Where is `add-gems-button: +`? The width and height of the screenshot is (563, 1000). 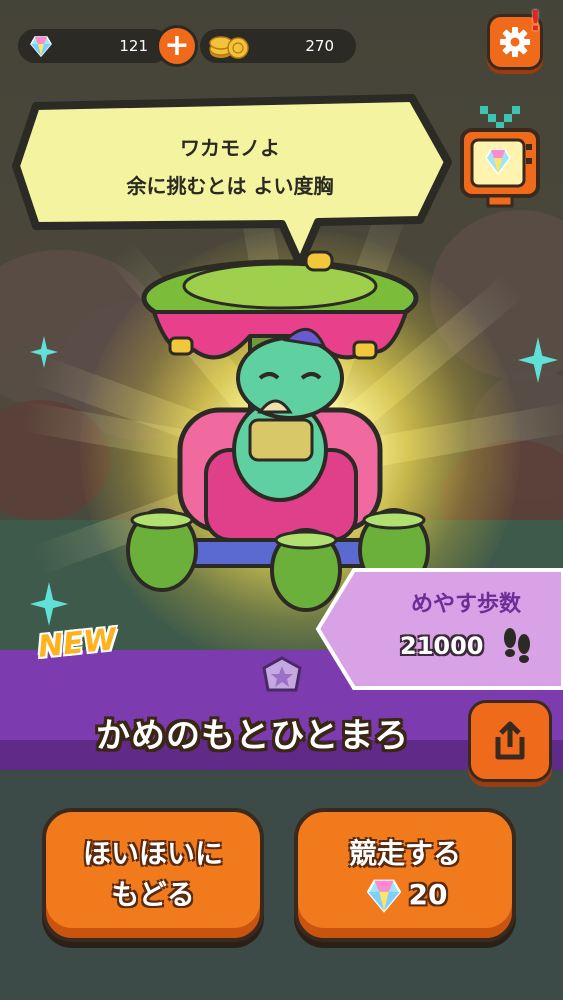 add-gems-button: + is located at coordinates (177, 46).